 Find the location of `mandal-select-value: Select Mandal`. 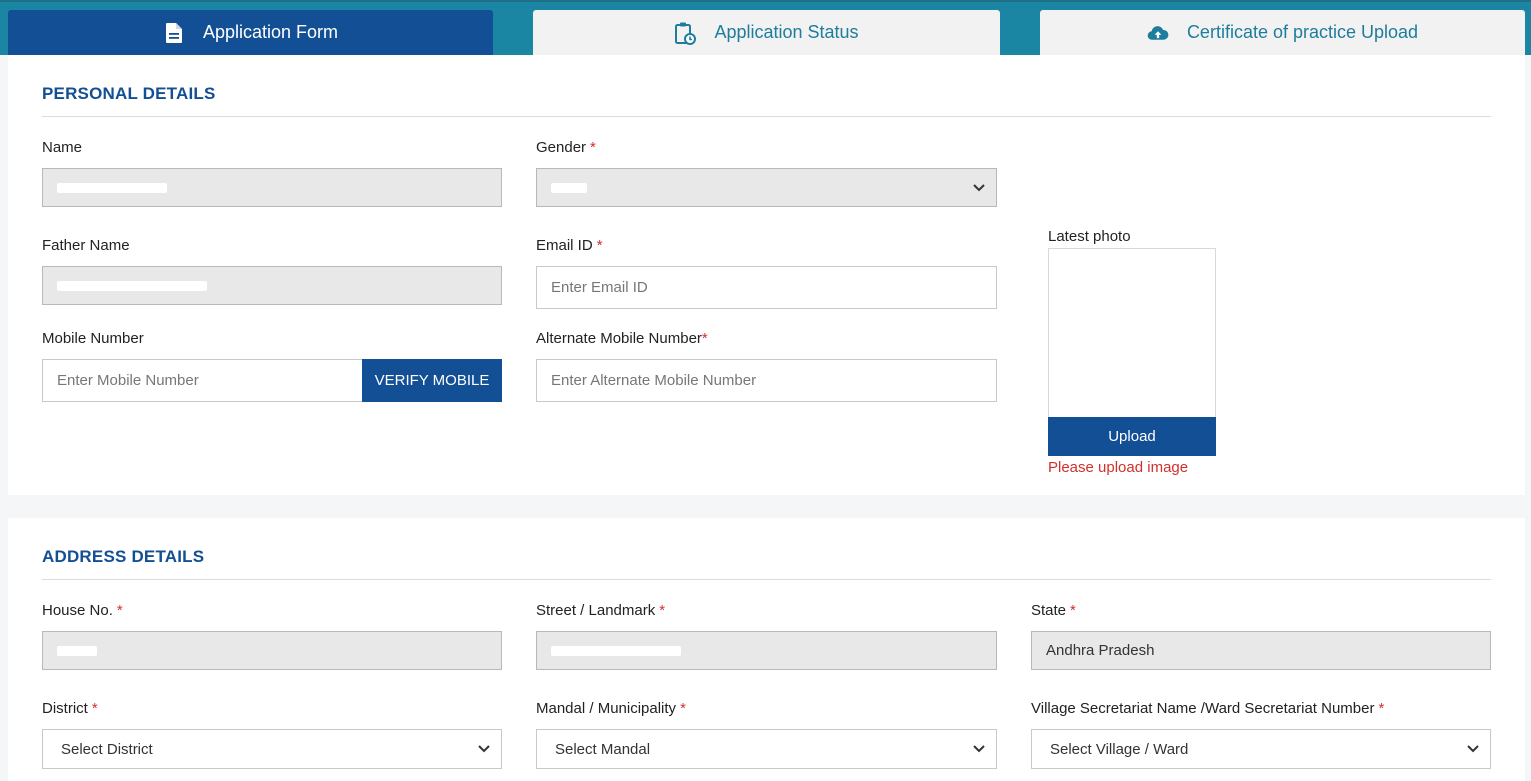

mandal-select-value: Select Mandal is located at coordinates (603, 749).